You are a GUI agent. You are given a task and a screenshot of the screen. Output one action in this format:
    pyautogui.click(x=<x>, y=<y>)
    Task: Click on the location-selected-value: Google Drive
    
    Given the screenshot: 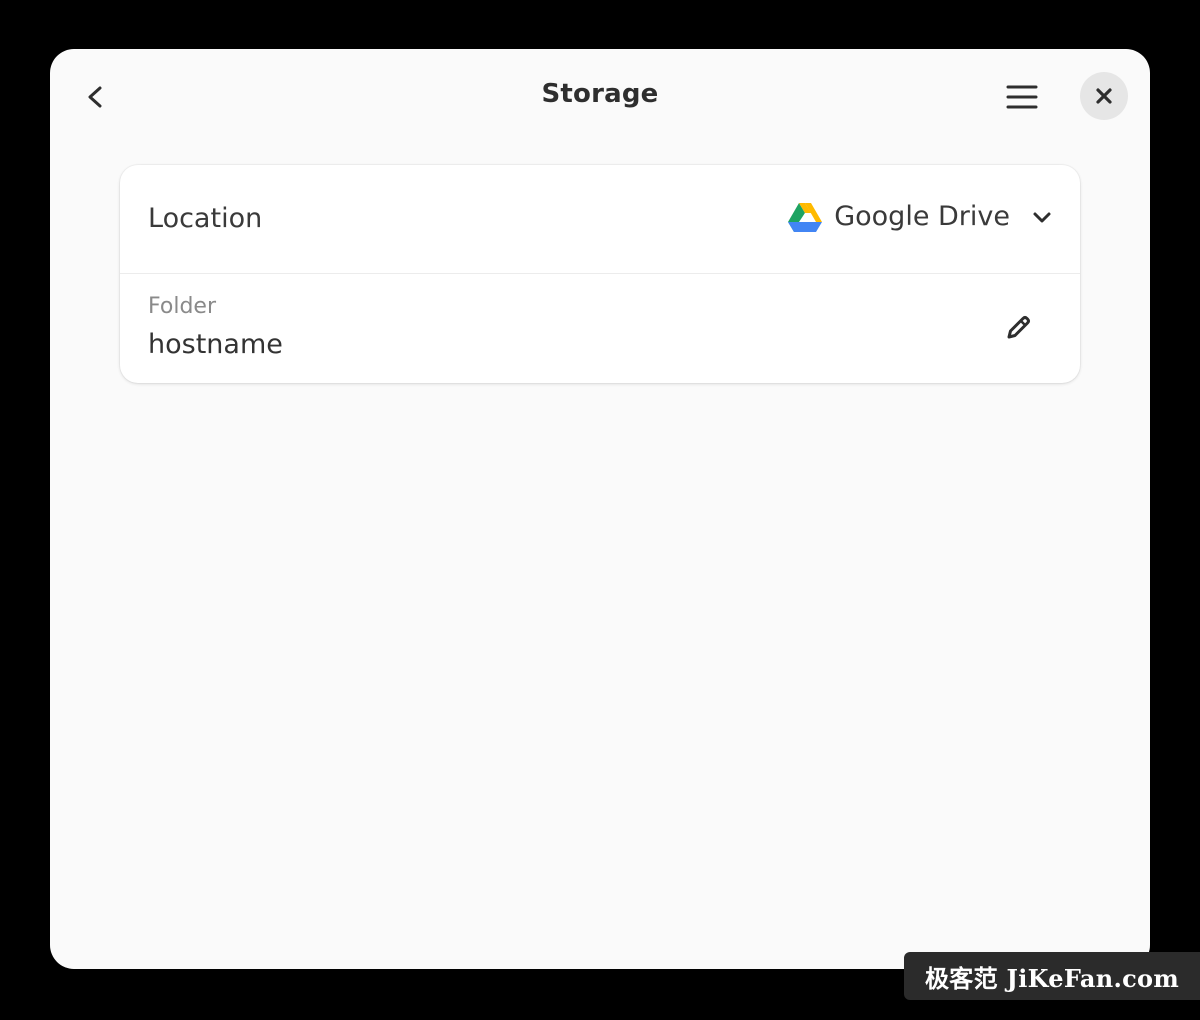 What is the action you would take?
    pyautogui.click(x=922, y=216)
    